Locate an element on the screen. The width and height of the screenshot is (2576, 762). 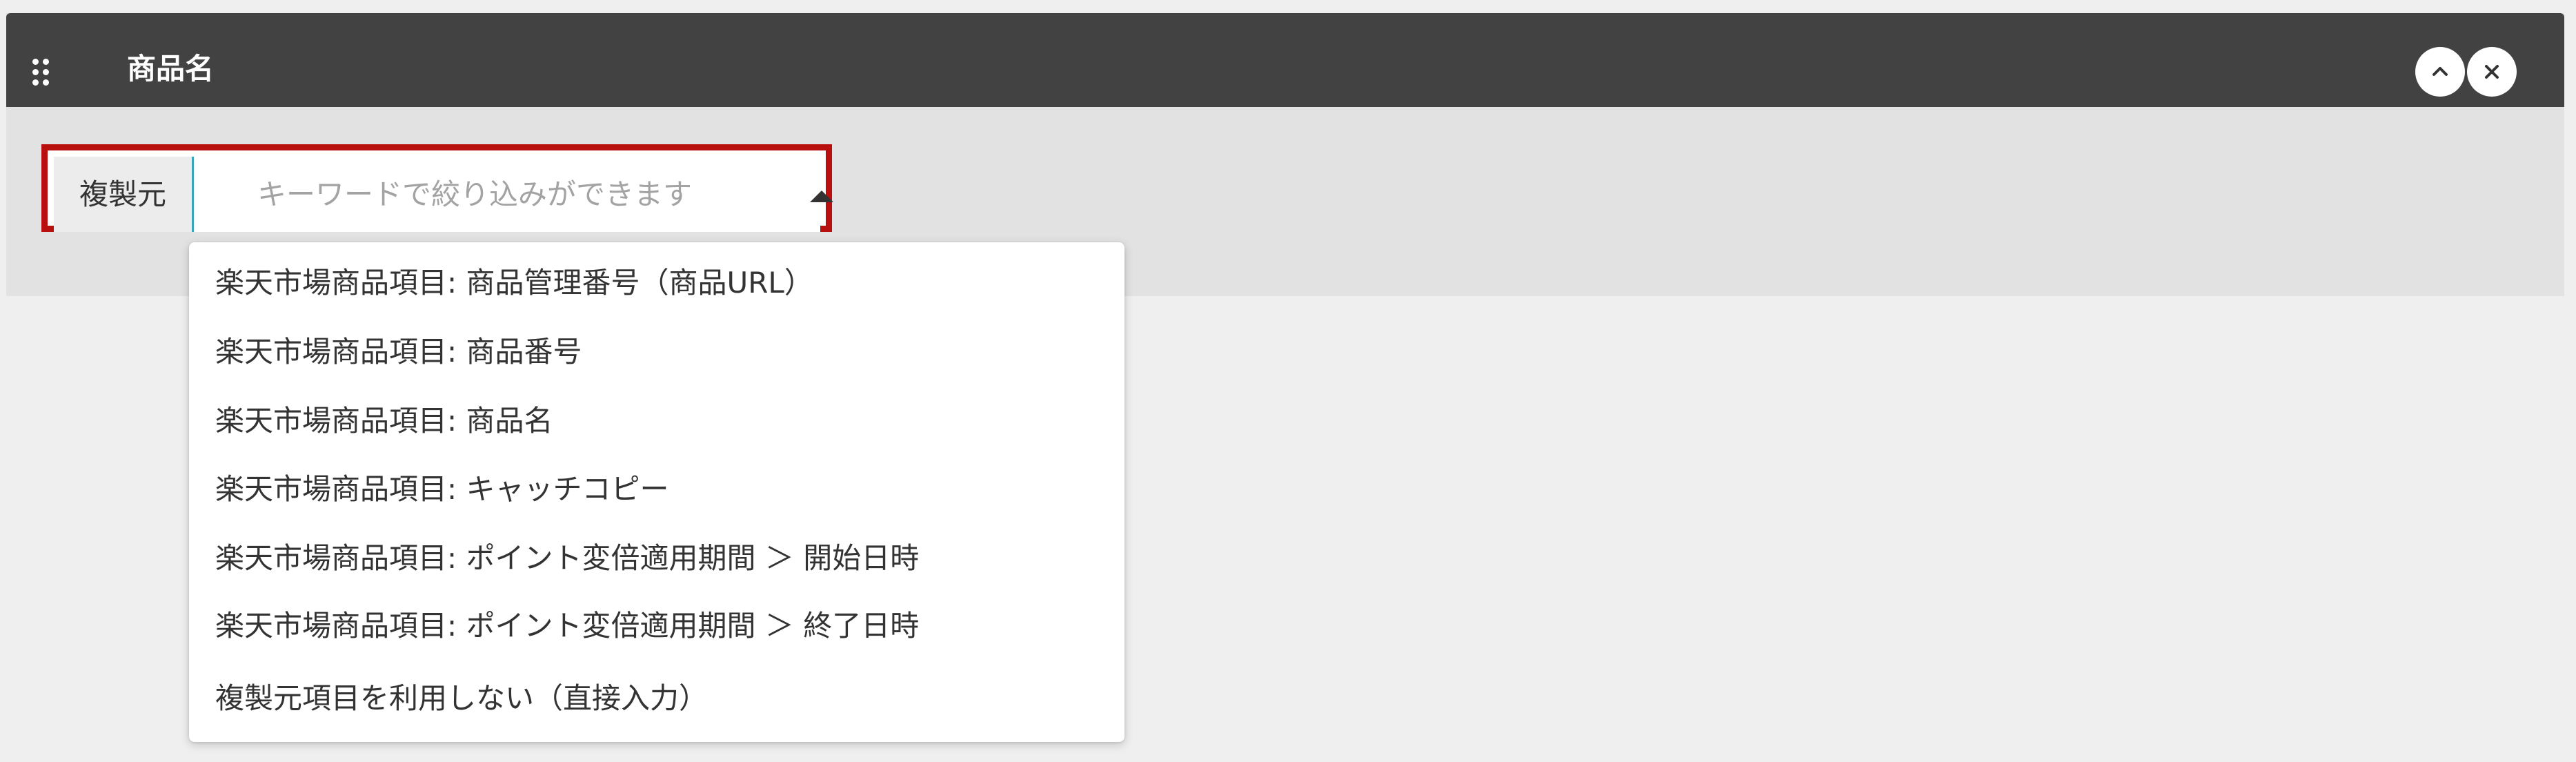
source-label: 複製元 is located at coordinates (124, 194).